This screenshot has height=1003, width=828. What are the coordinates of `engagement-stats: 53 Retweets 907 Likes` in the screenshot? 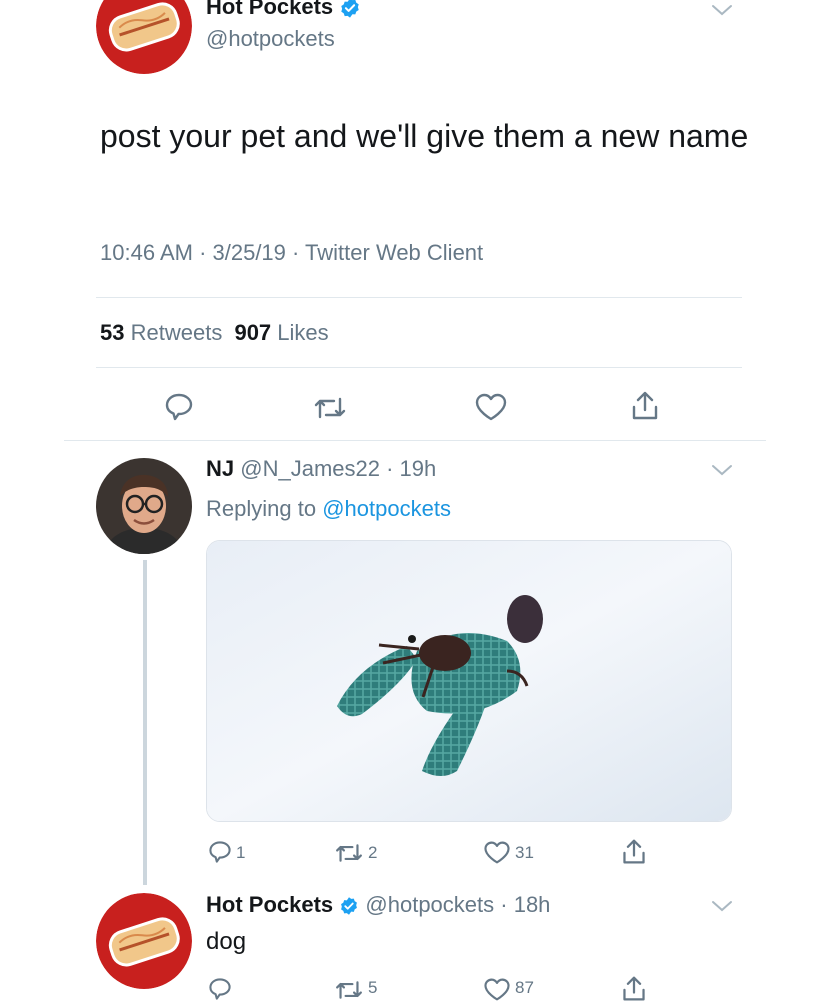 It's located at (214, 333).